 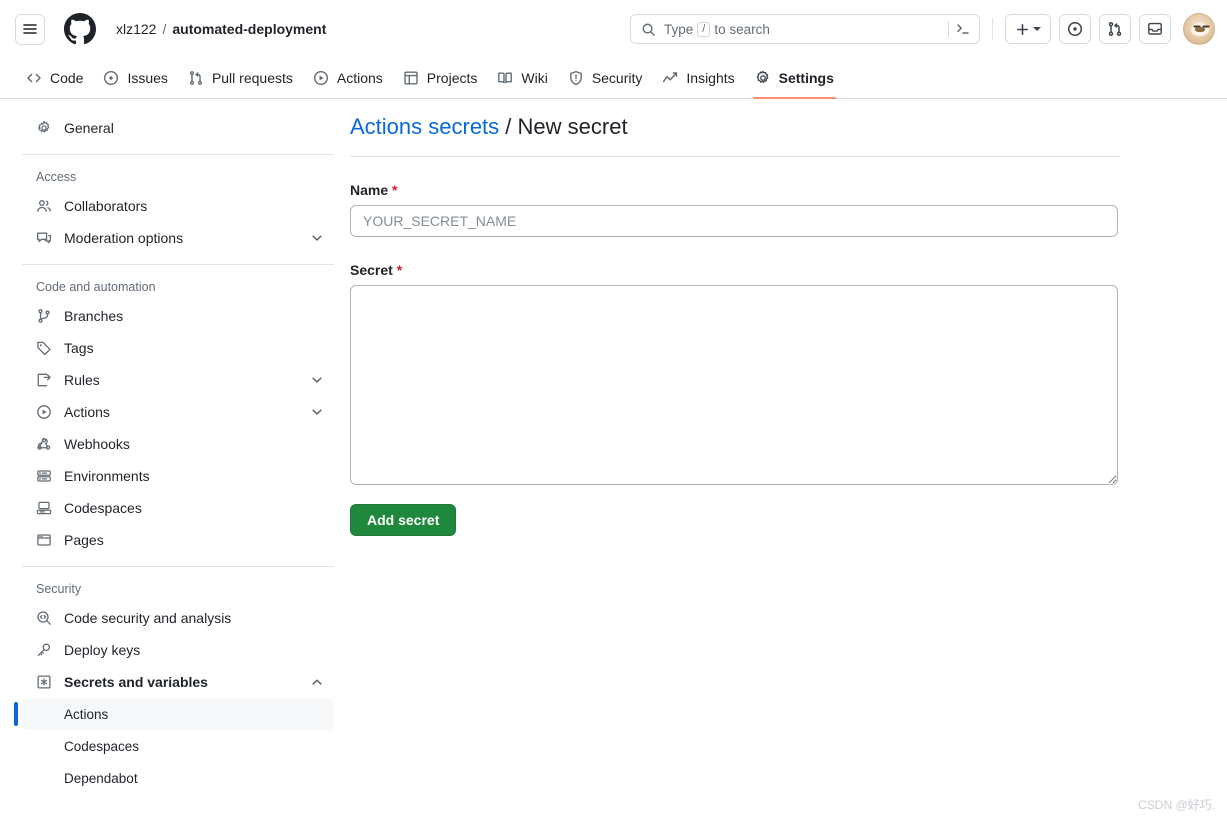 I want to click on header-actions: Type / to search, so click(x=922, y=29).